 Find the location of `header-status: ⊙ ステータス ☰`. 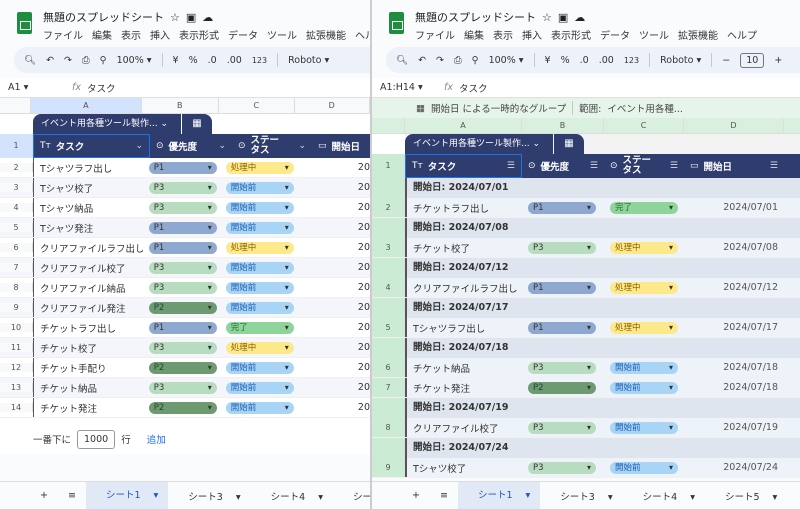

header-status: ⊙ ステータス ☰ is located at coordinates (644, 166).